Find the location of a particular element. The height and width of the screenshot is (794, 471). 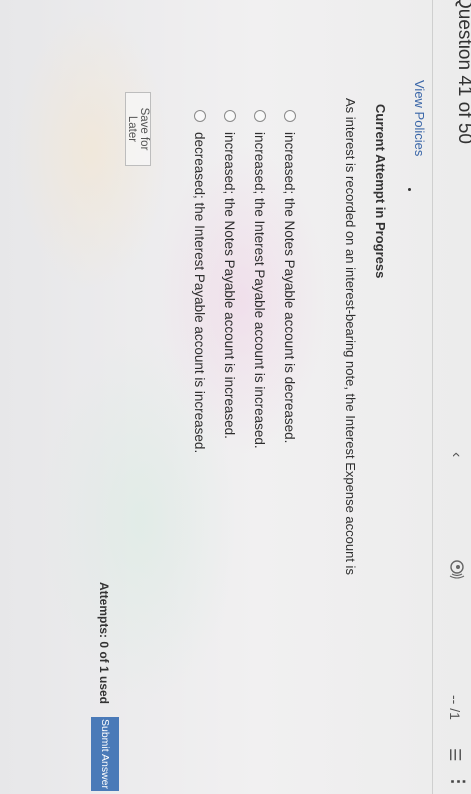

top-bar: Question 41 of 50 ‹ -- /1 ☰ ⋮ is located at coordinates (451, 397).